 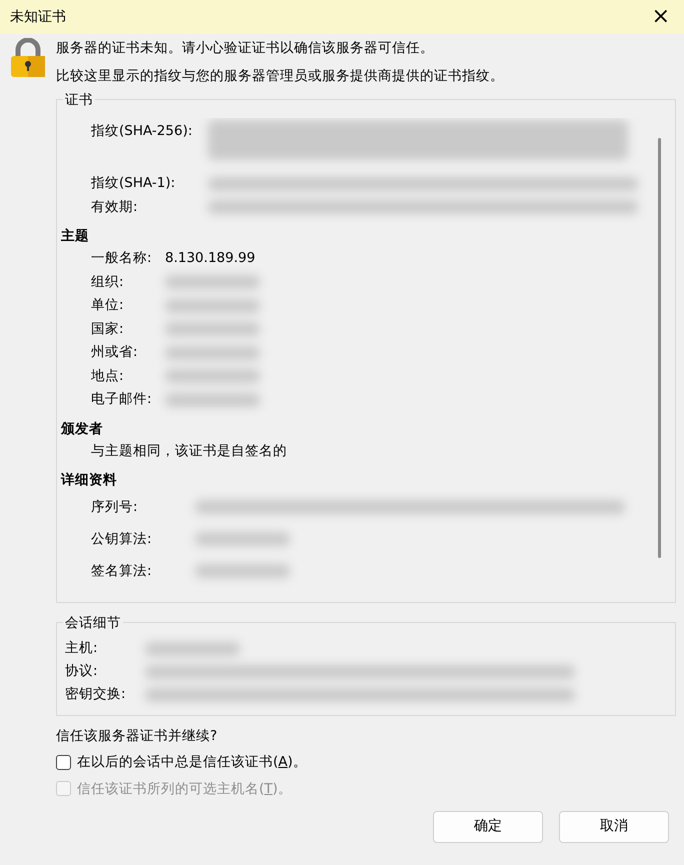 I want to click on field-label: 序列号:, so click(x=115, y=507).